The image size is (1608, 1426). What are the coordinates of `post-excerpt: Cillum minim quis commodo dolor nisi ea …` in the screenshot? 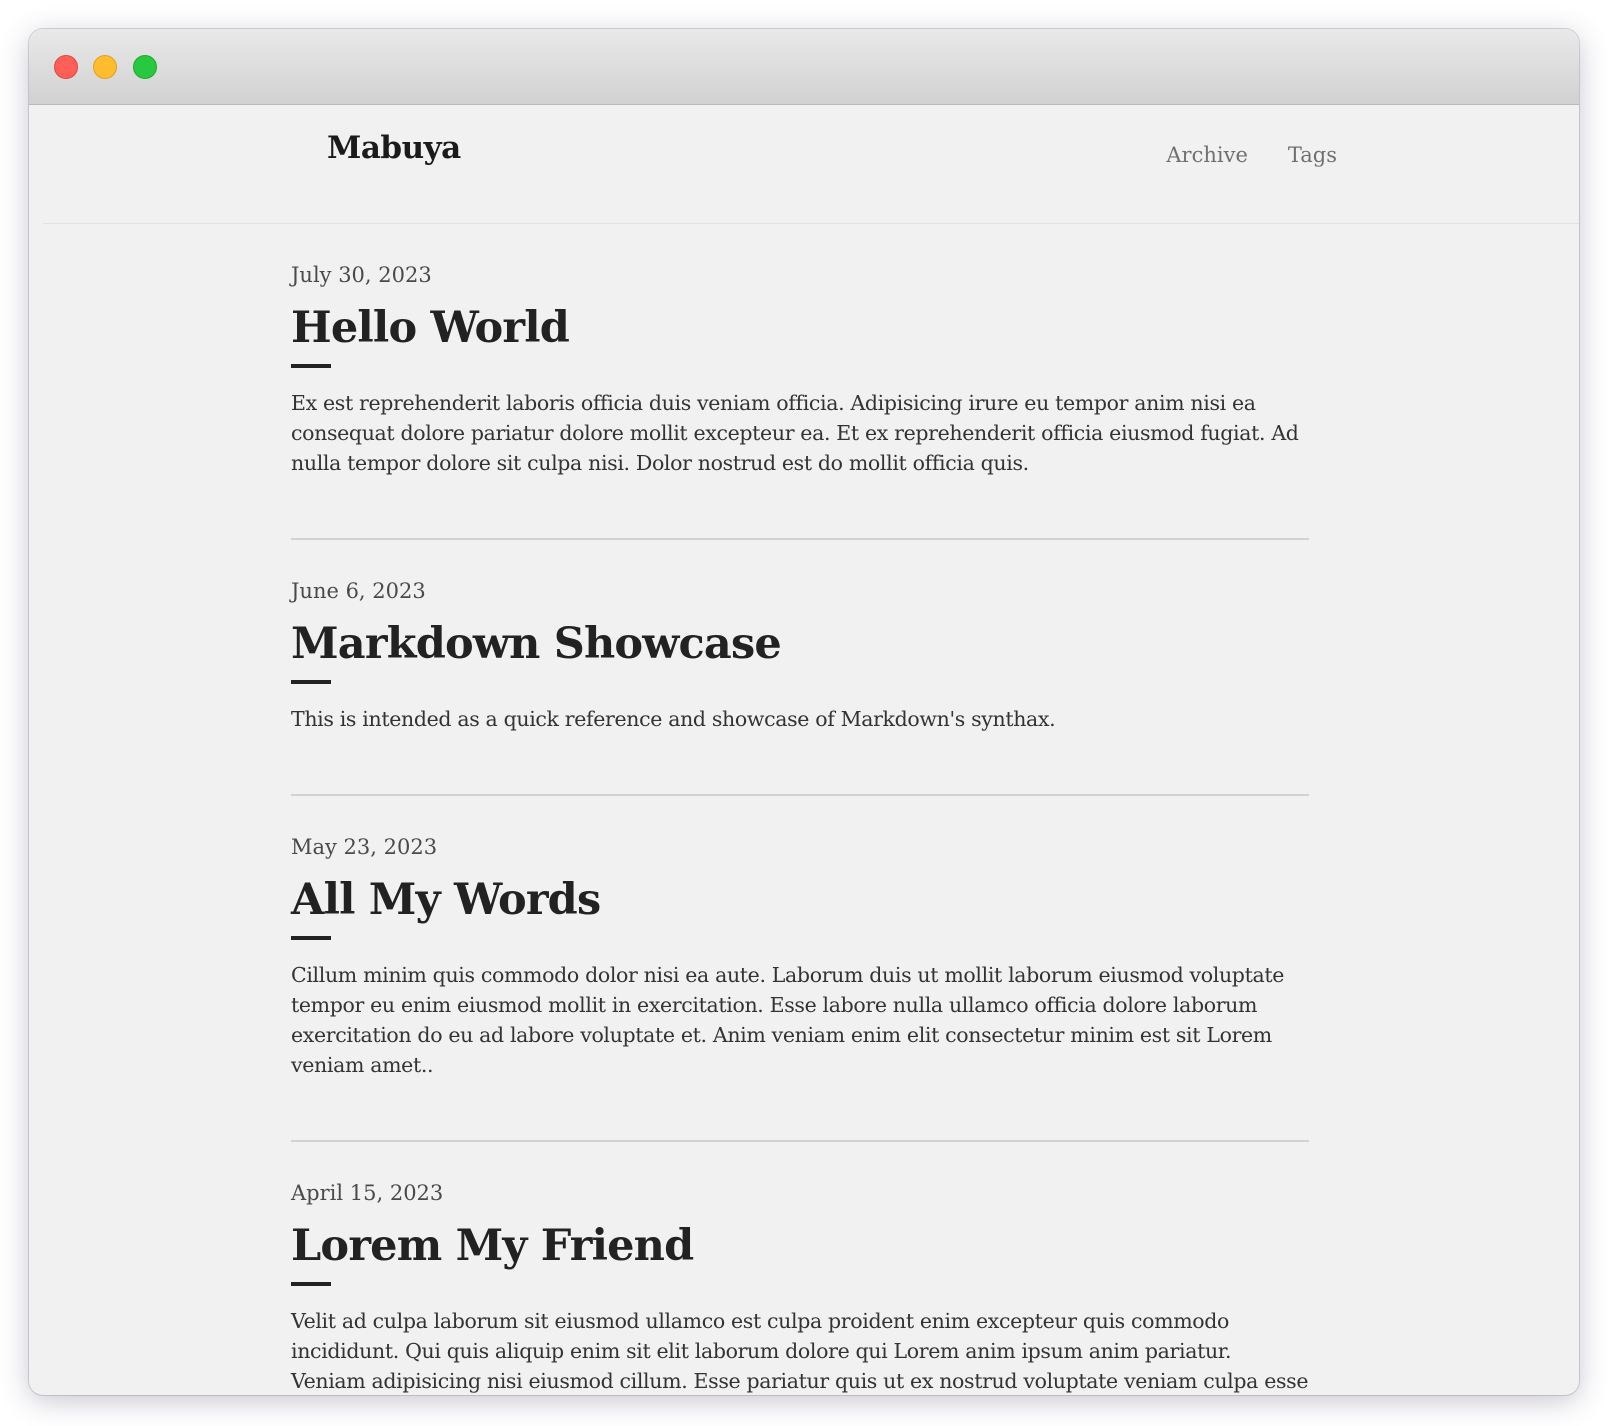 It's located at (788, 1020).